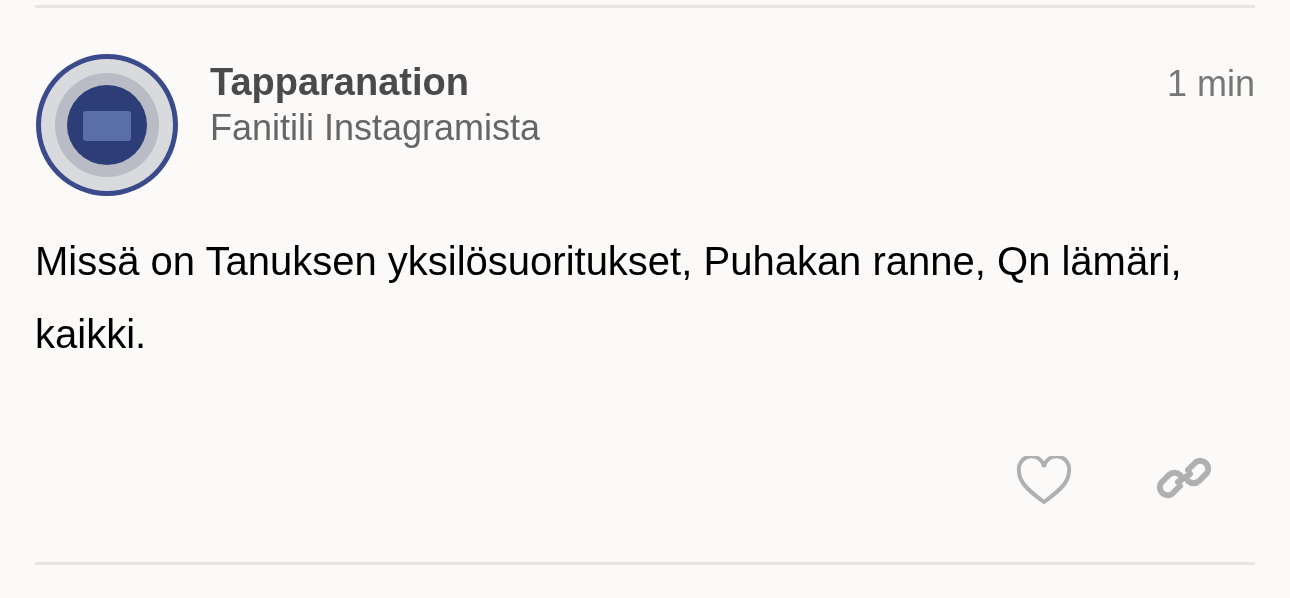  What do you see at coordinates (1210, 84) in the screenshot?
I see `timestamp: 1 min` at bounding box center [1210, 84].